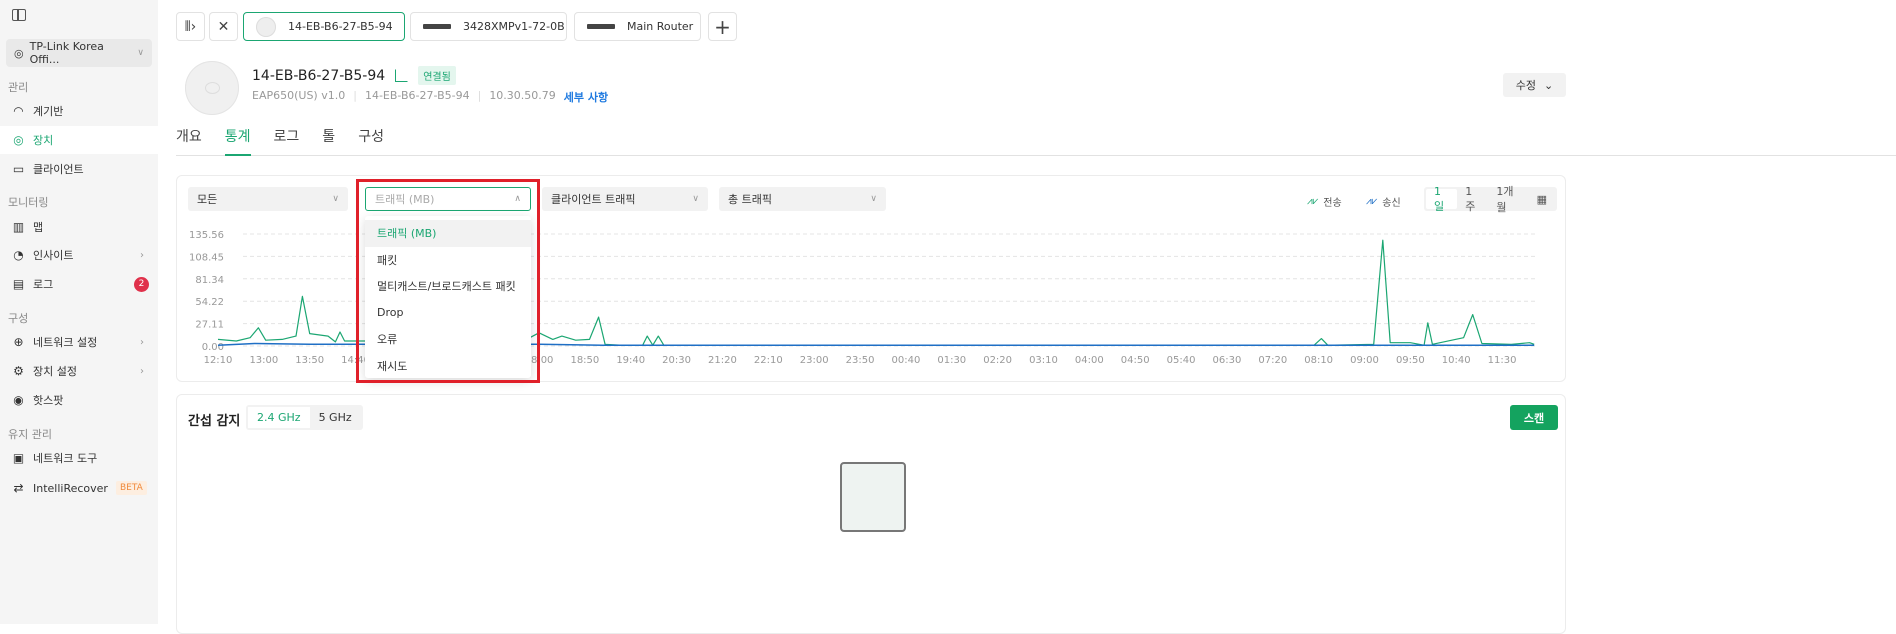 The image size is (1896, 634). Describe the element at coordinates (1272, 360) in the screenshot. I see `x-tick-label: 07:20` at that location.